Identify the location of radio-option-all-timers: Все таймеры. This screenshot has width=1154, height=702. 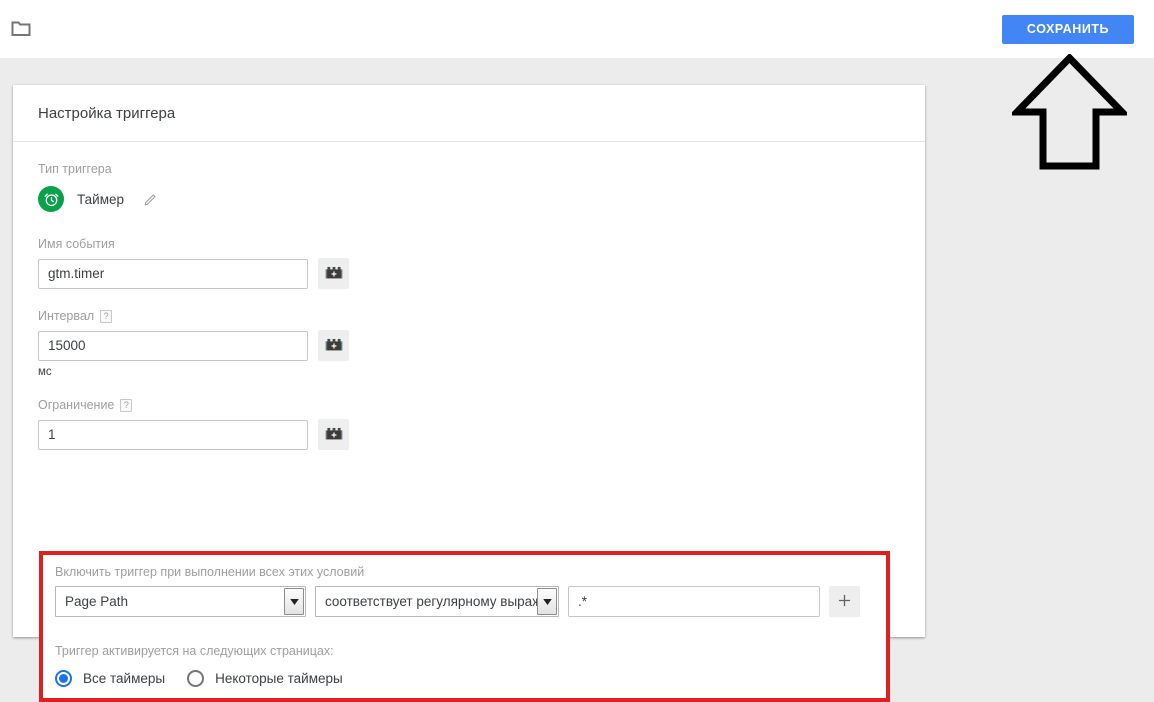
(110, 678).